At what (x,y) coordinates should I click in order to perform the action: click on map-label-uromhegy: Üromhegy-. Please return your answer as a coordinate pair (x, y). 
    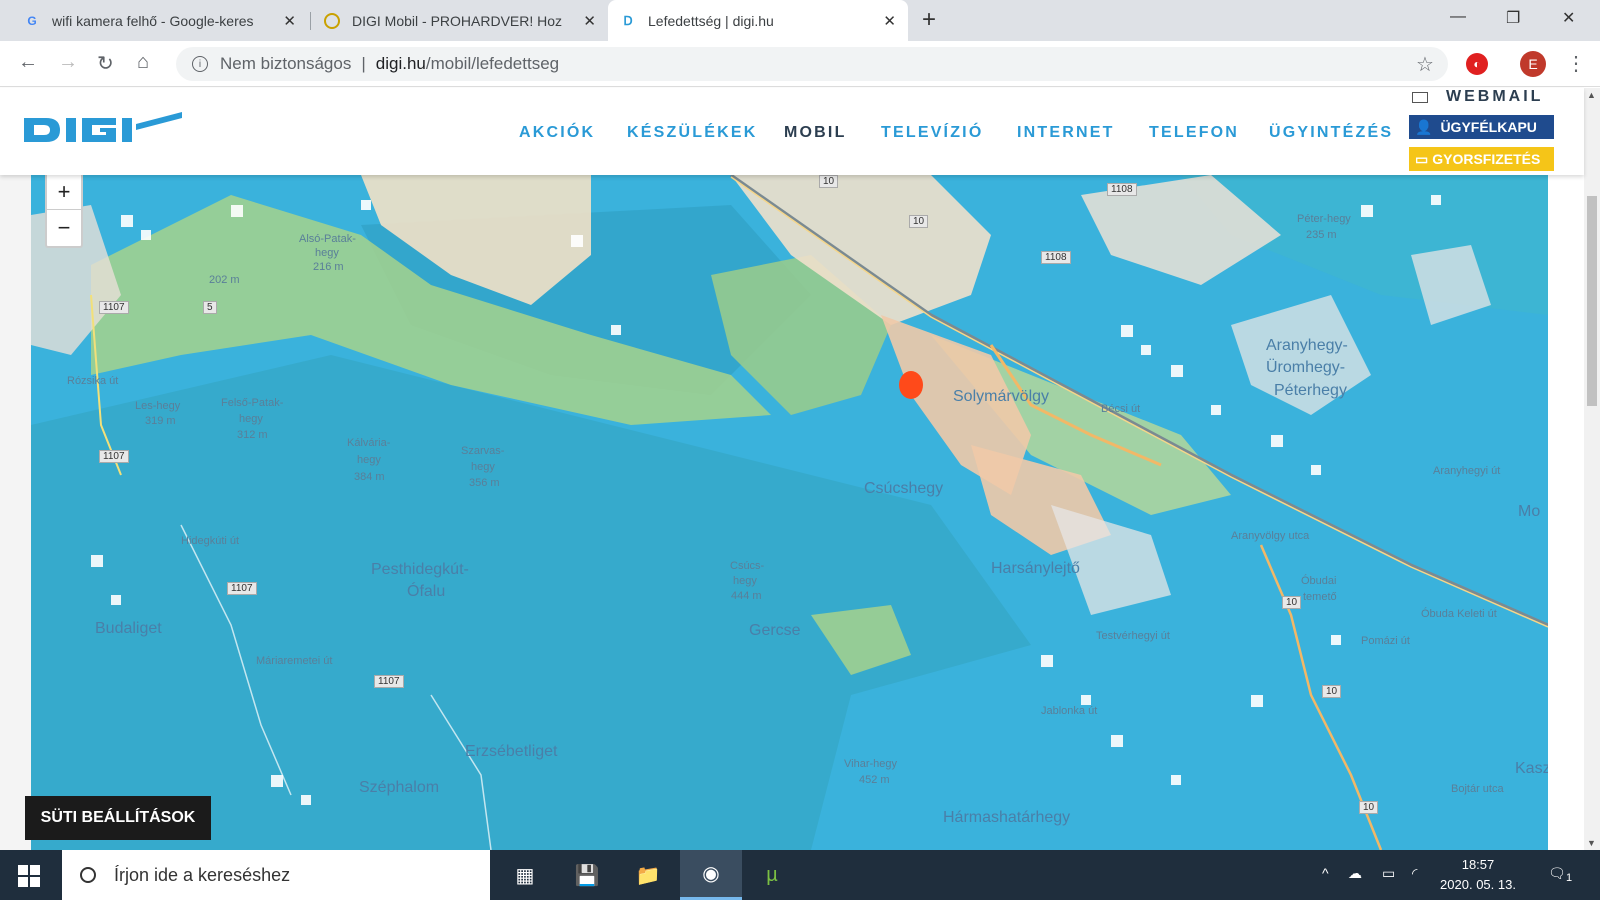
    Looking at the image, I should click on (1306, 367).